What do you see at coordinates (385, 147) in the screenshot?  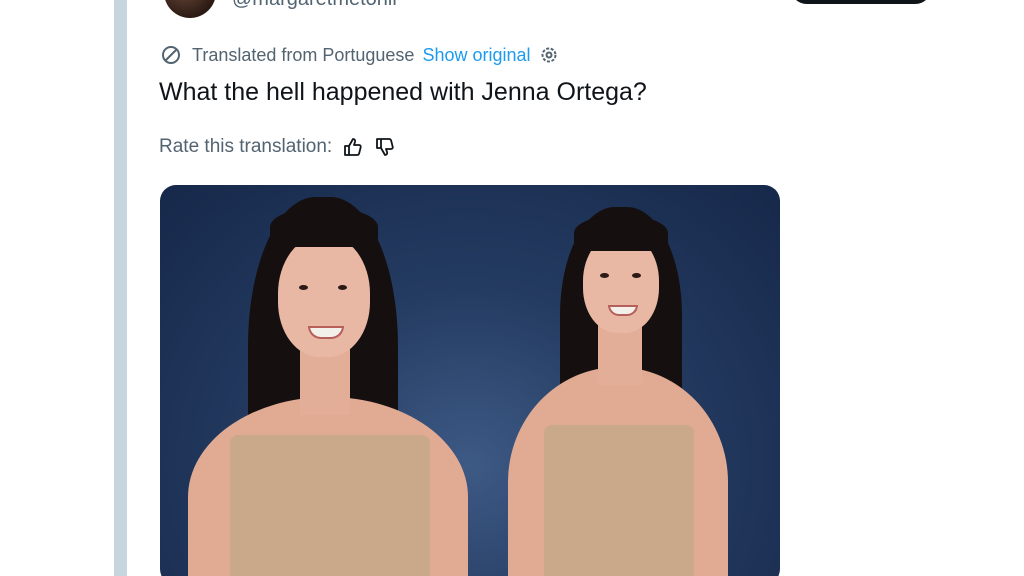 I see `thumbs-down-icon` at bounding box center [385, 147].